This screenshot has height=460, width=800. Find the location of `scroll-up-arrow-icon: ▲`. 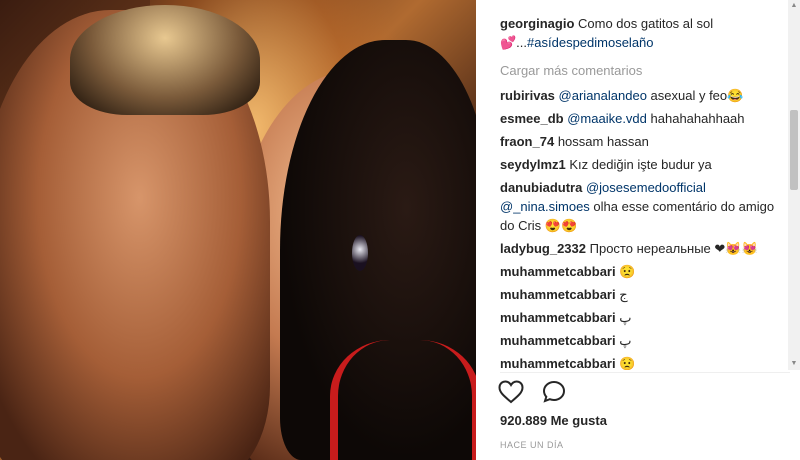

scroll-up-arrow-icon: ▲ is located at coordinates (794, 6).